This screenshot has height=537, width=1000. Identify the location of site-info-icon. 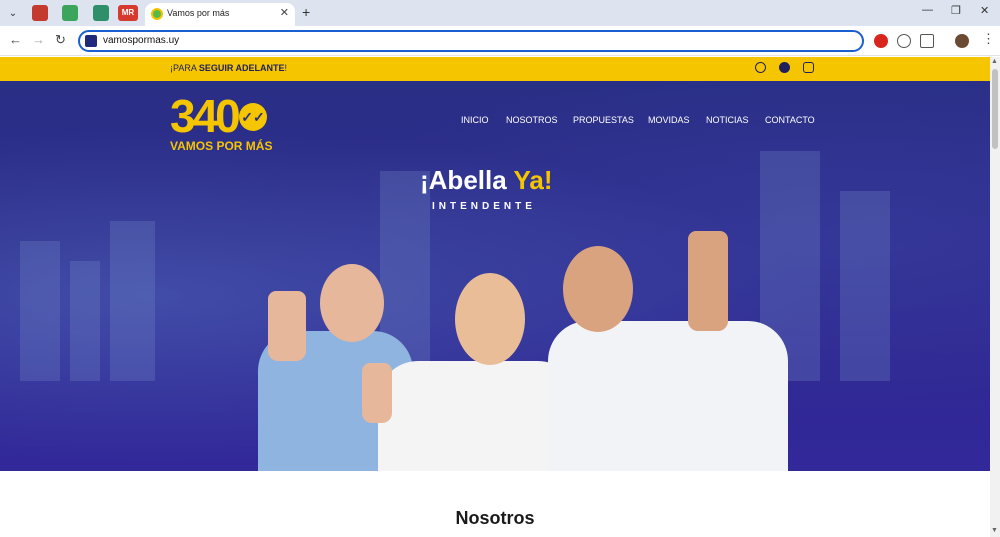
(91, 41).